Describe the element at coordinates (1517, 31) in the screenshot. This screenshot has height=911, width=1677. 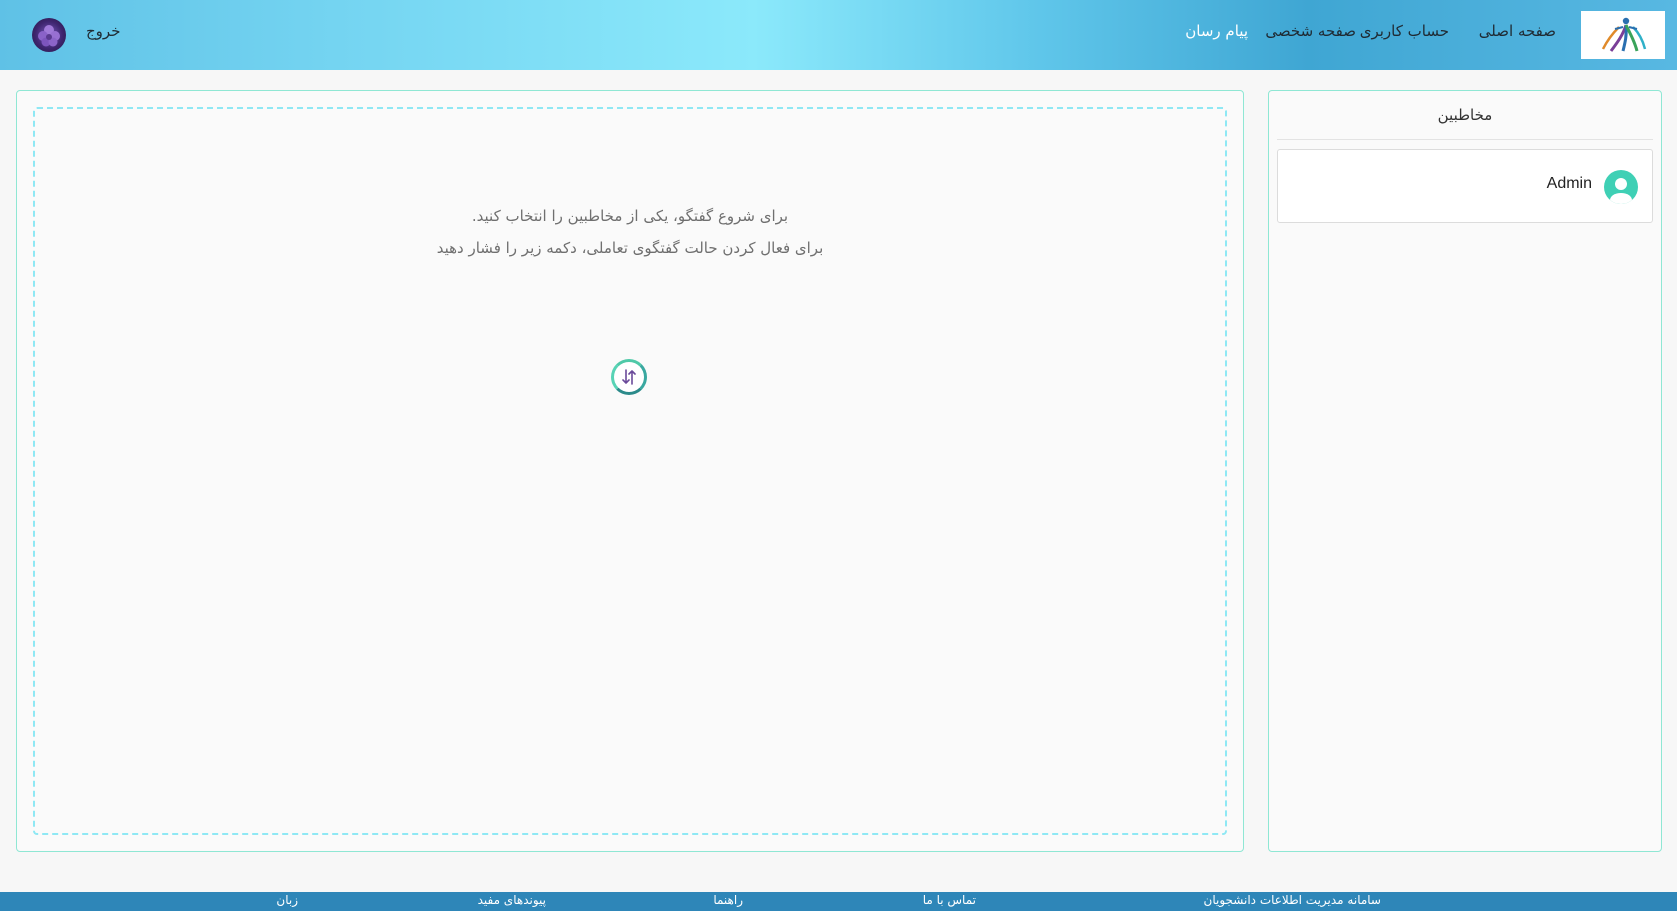
I see `nav-home: صفحه اصلی` at that location.